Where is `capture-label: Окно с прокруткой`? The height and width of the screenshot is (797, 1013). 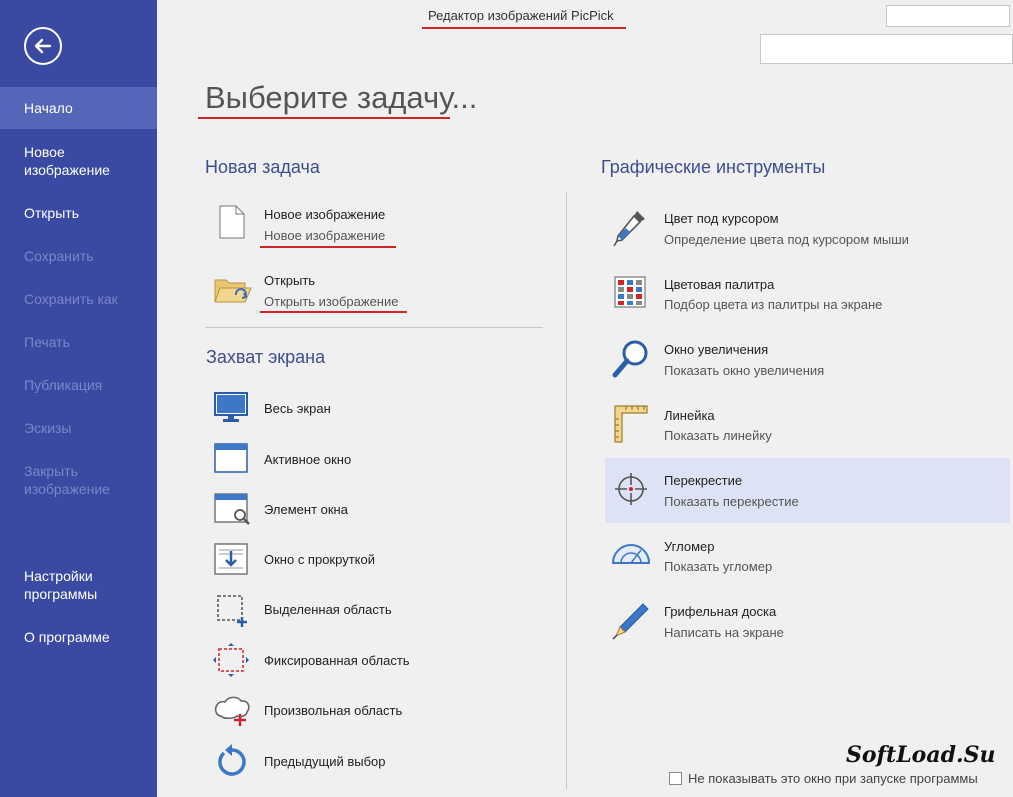 capture-label: Окно с прокруткой is located at coordinates (319, 559).